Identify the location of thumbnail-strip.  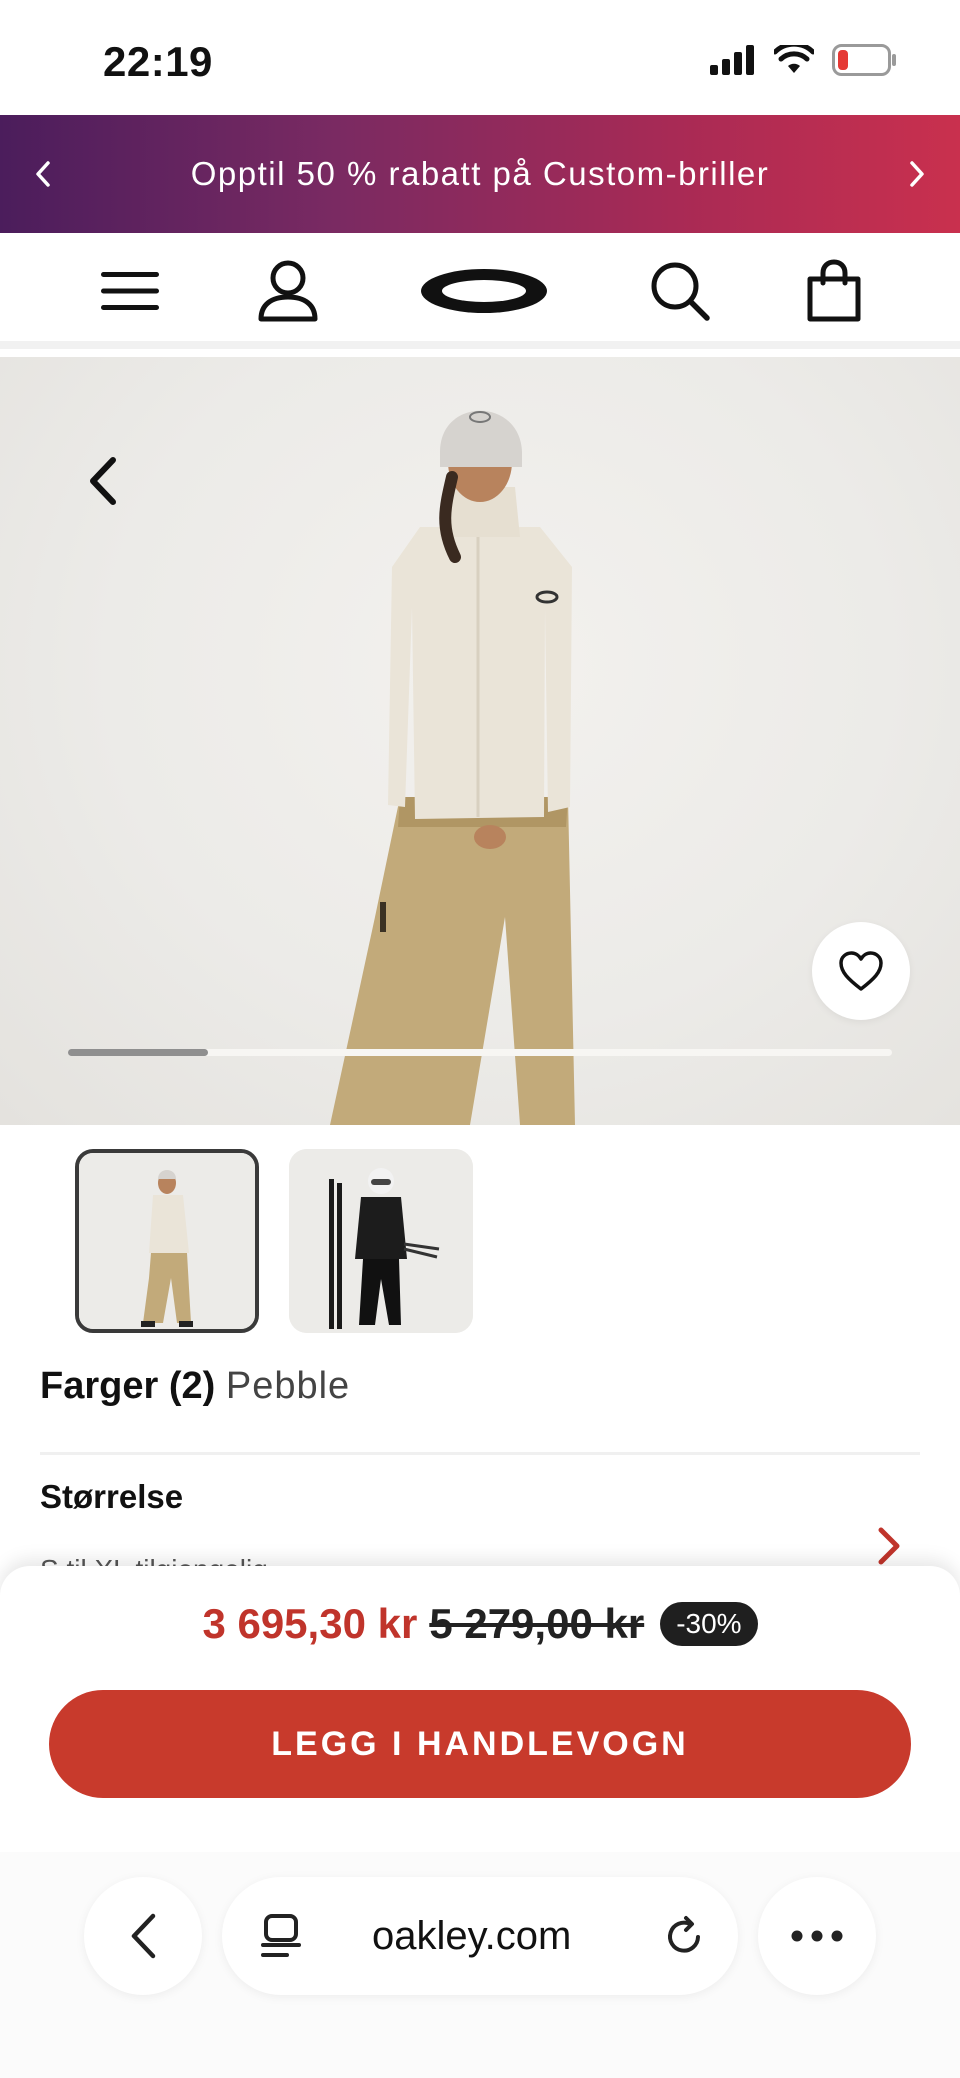
(274, 1241).